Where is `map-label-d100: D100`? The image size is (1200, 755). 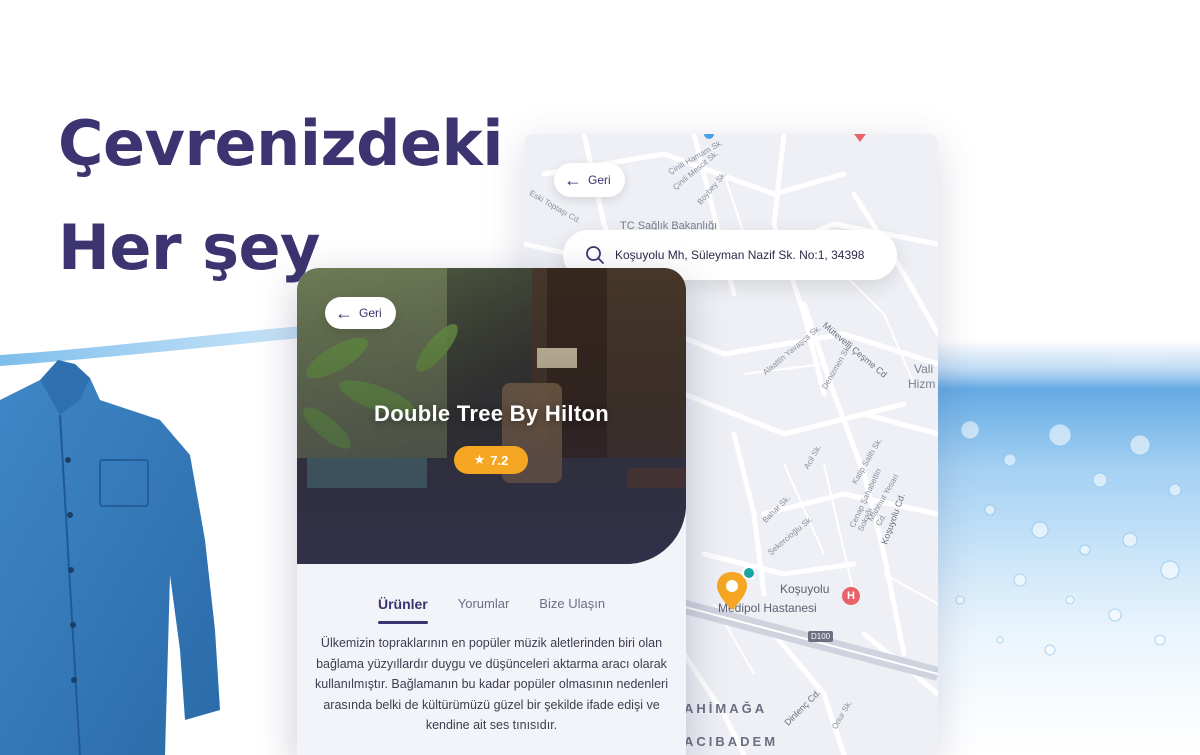
map-label-d100: D100 is located at coordinates (821, 636).